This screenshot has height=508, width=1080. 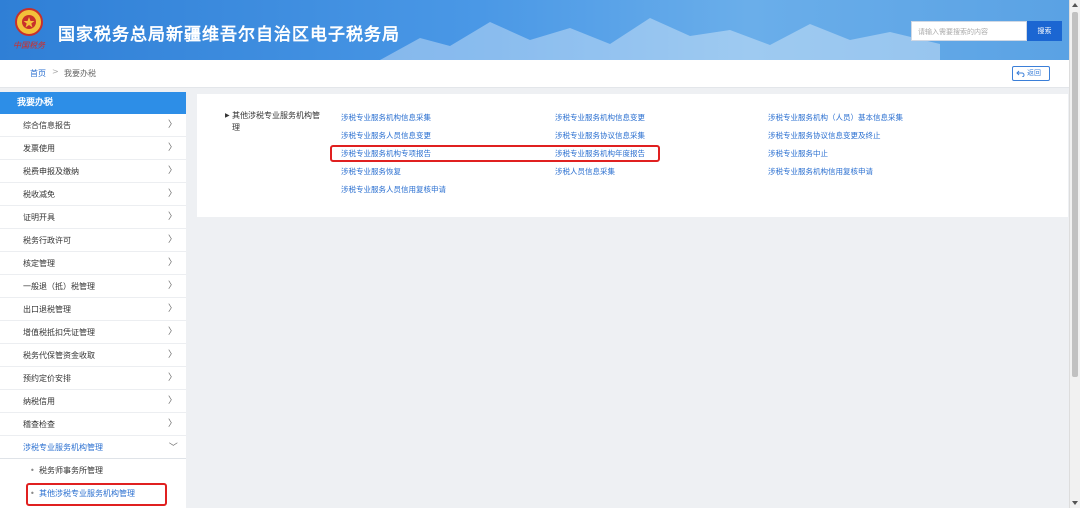 I want to click on sidebar-item: 一般退（抵）税管理 〉, so click(x=93, y=286).